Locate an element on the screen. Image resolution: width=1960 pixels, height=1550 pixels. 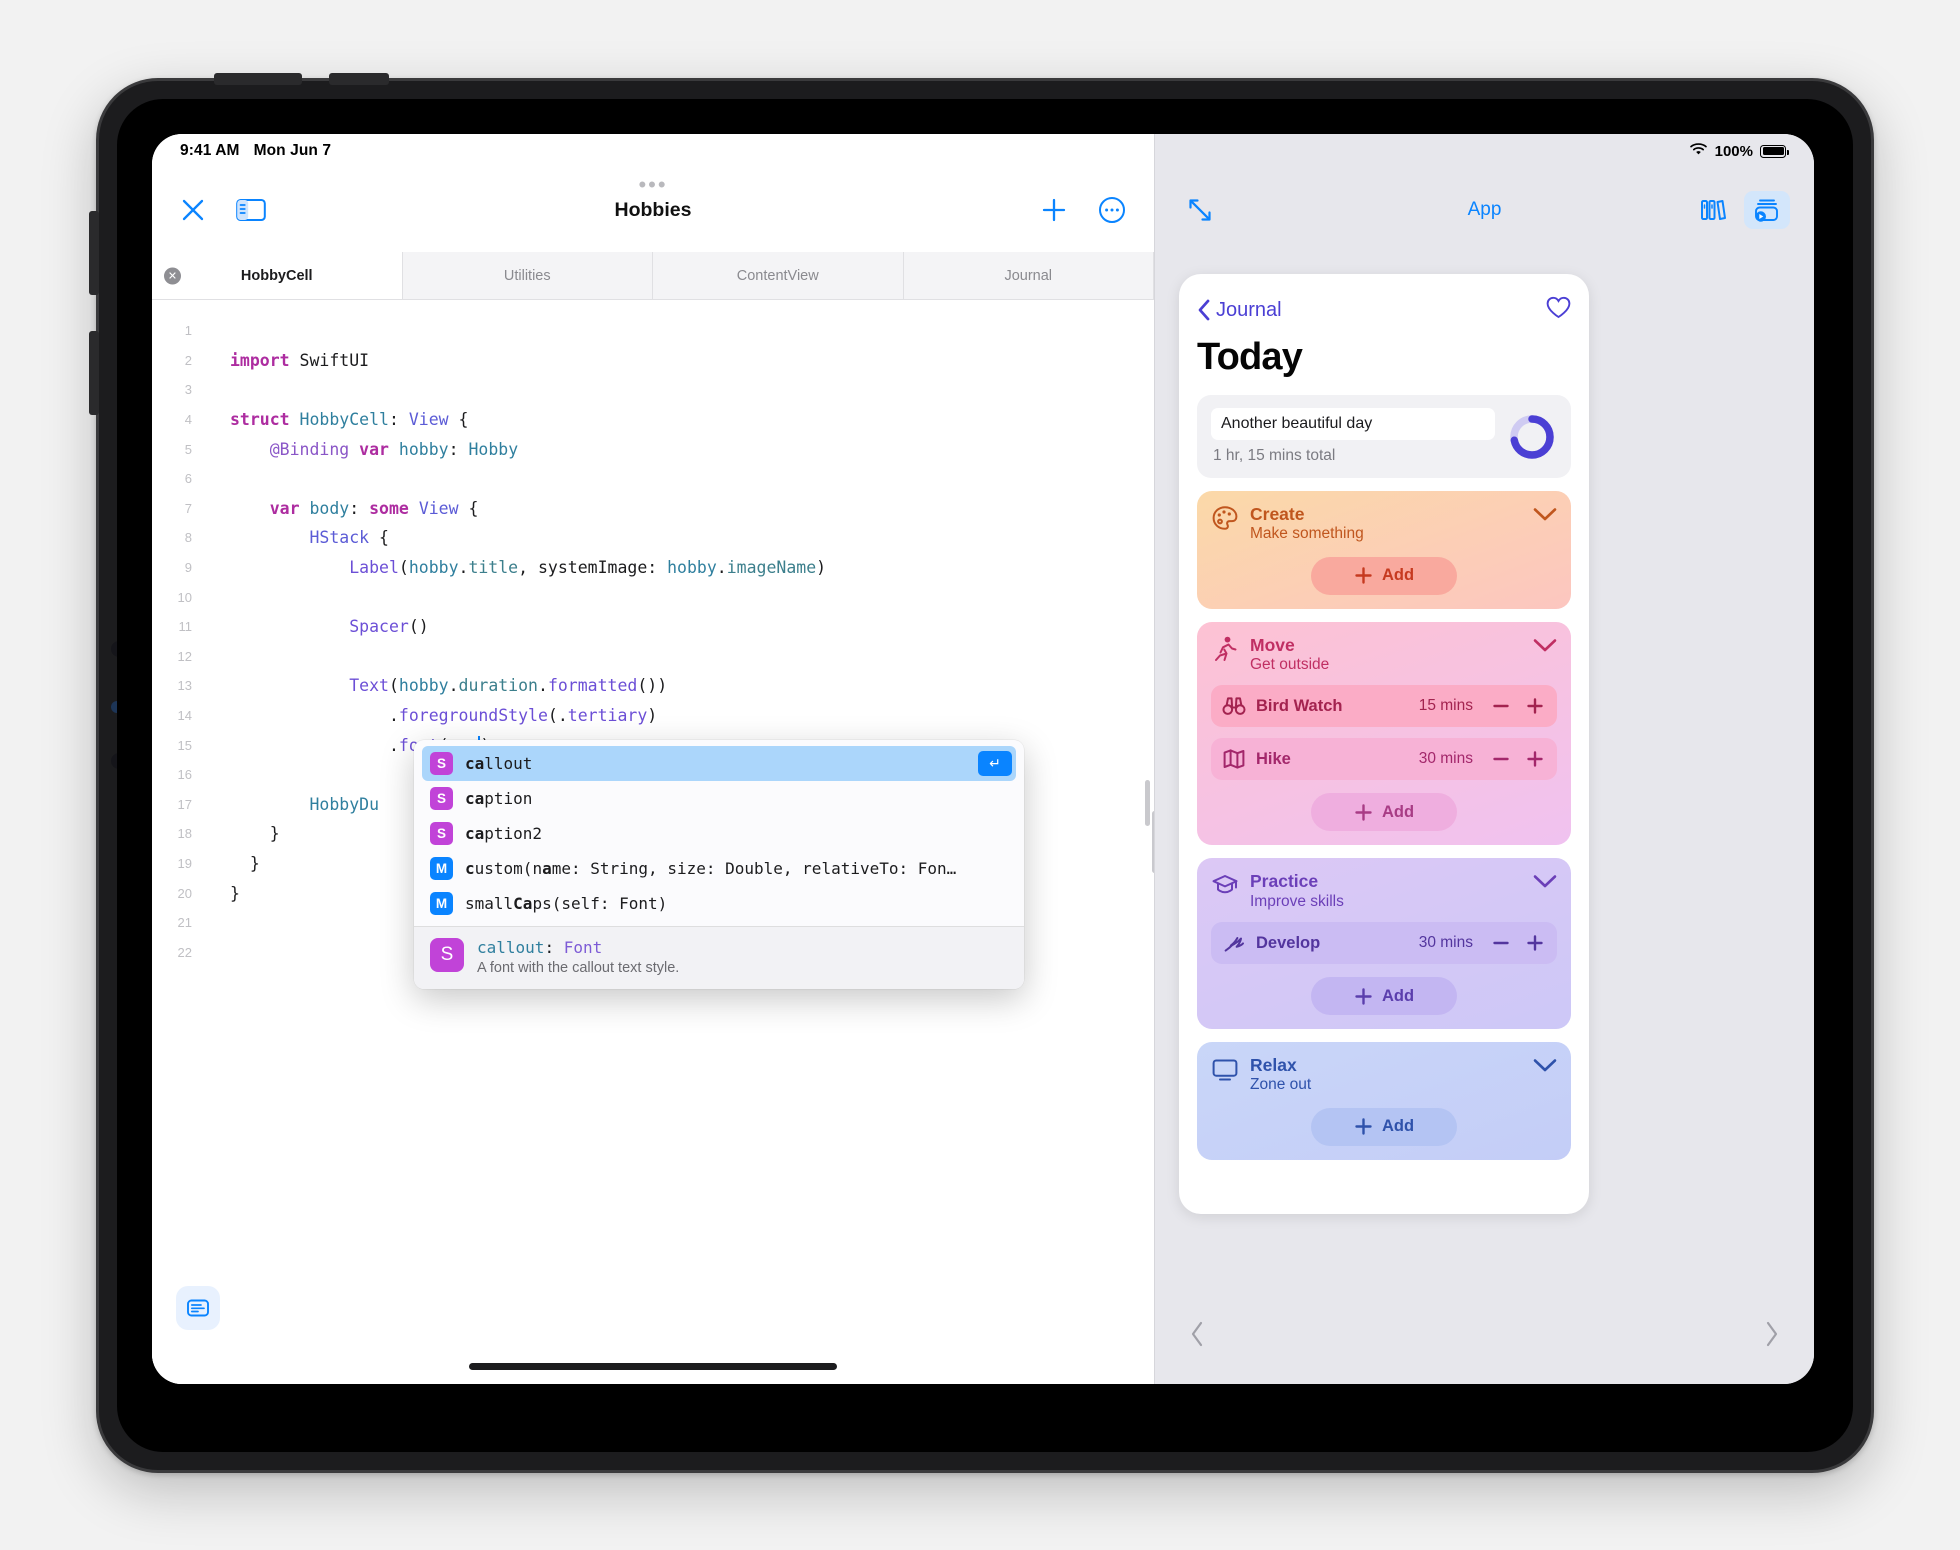
heart-icon is located at coordinates (1558, 310).